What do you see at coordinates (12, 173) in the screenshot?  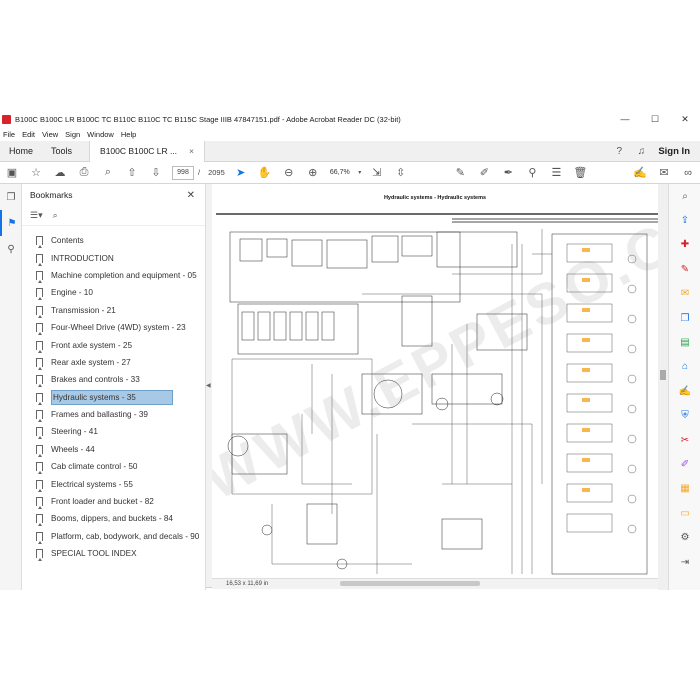 I see `save-icon: ▣` at bounding box center [12, 173].